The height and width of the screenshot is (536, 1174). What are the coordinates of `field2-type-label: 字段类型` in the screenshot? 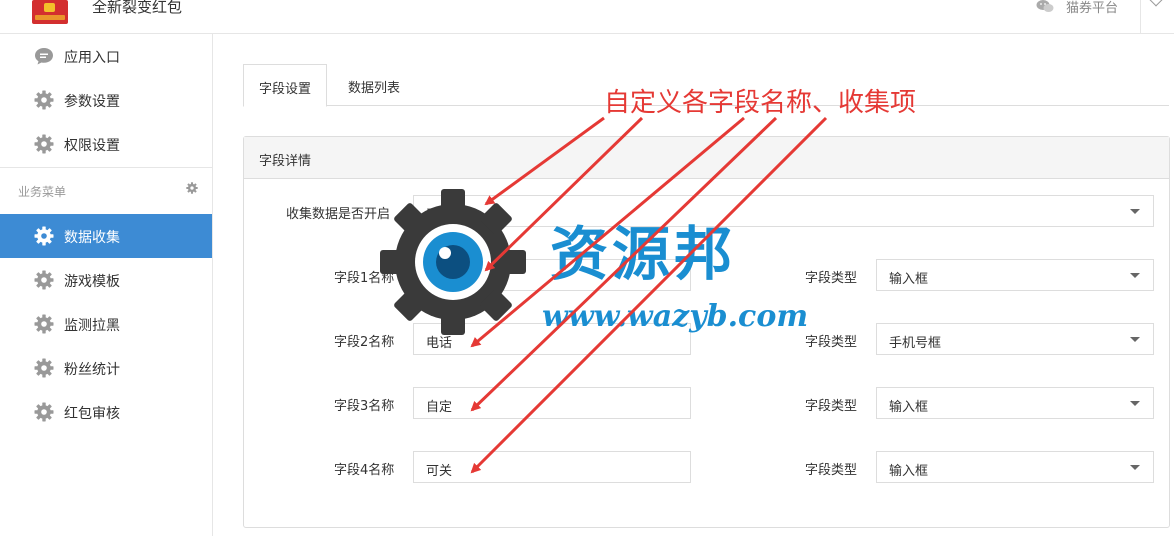 It's located at (831, 342).